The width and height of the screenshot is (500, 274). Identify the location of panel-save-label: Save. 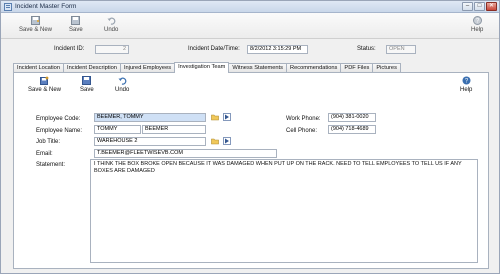
(87, 90).